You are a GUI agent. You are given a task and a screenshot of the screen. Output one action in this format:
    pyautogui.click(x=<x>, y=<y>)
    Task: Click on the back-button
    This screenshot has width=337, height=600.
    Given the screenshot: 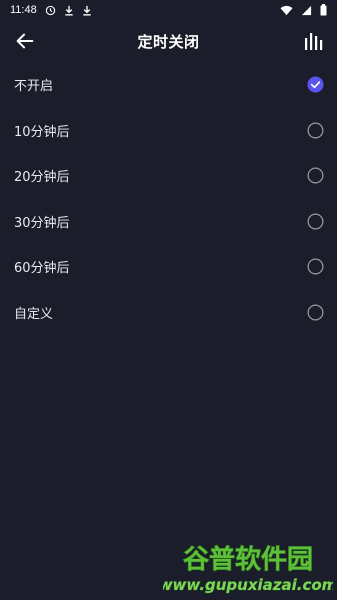 What is the action you would take?
    pyautogui.click(x=25, y=41)
    